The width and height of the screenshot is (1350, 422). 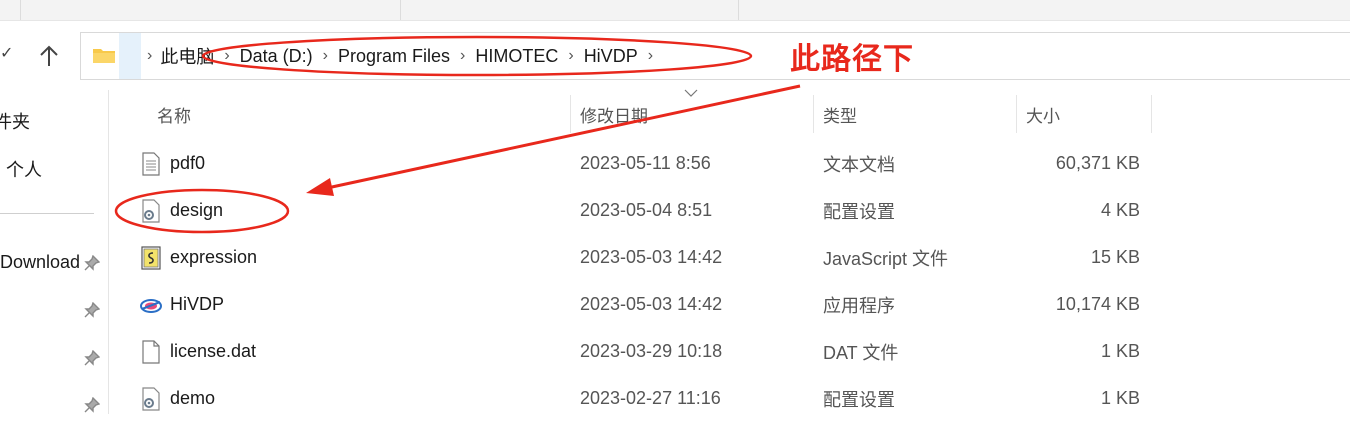 I want to click on annotation-ellipse-path, so click(x=477, y=56).